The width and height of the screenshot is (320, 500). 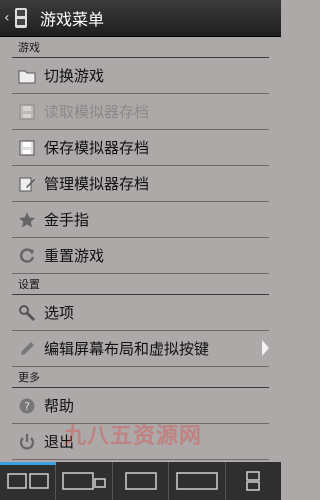 I want to click on watermark: 九八五资源网, so click(x=133, y=436).